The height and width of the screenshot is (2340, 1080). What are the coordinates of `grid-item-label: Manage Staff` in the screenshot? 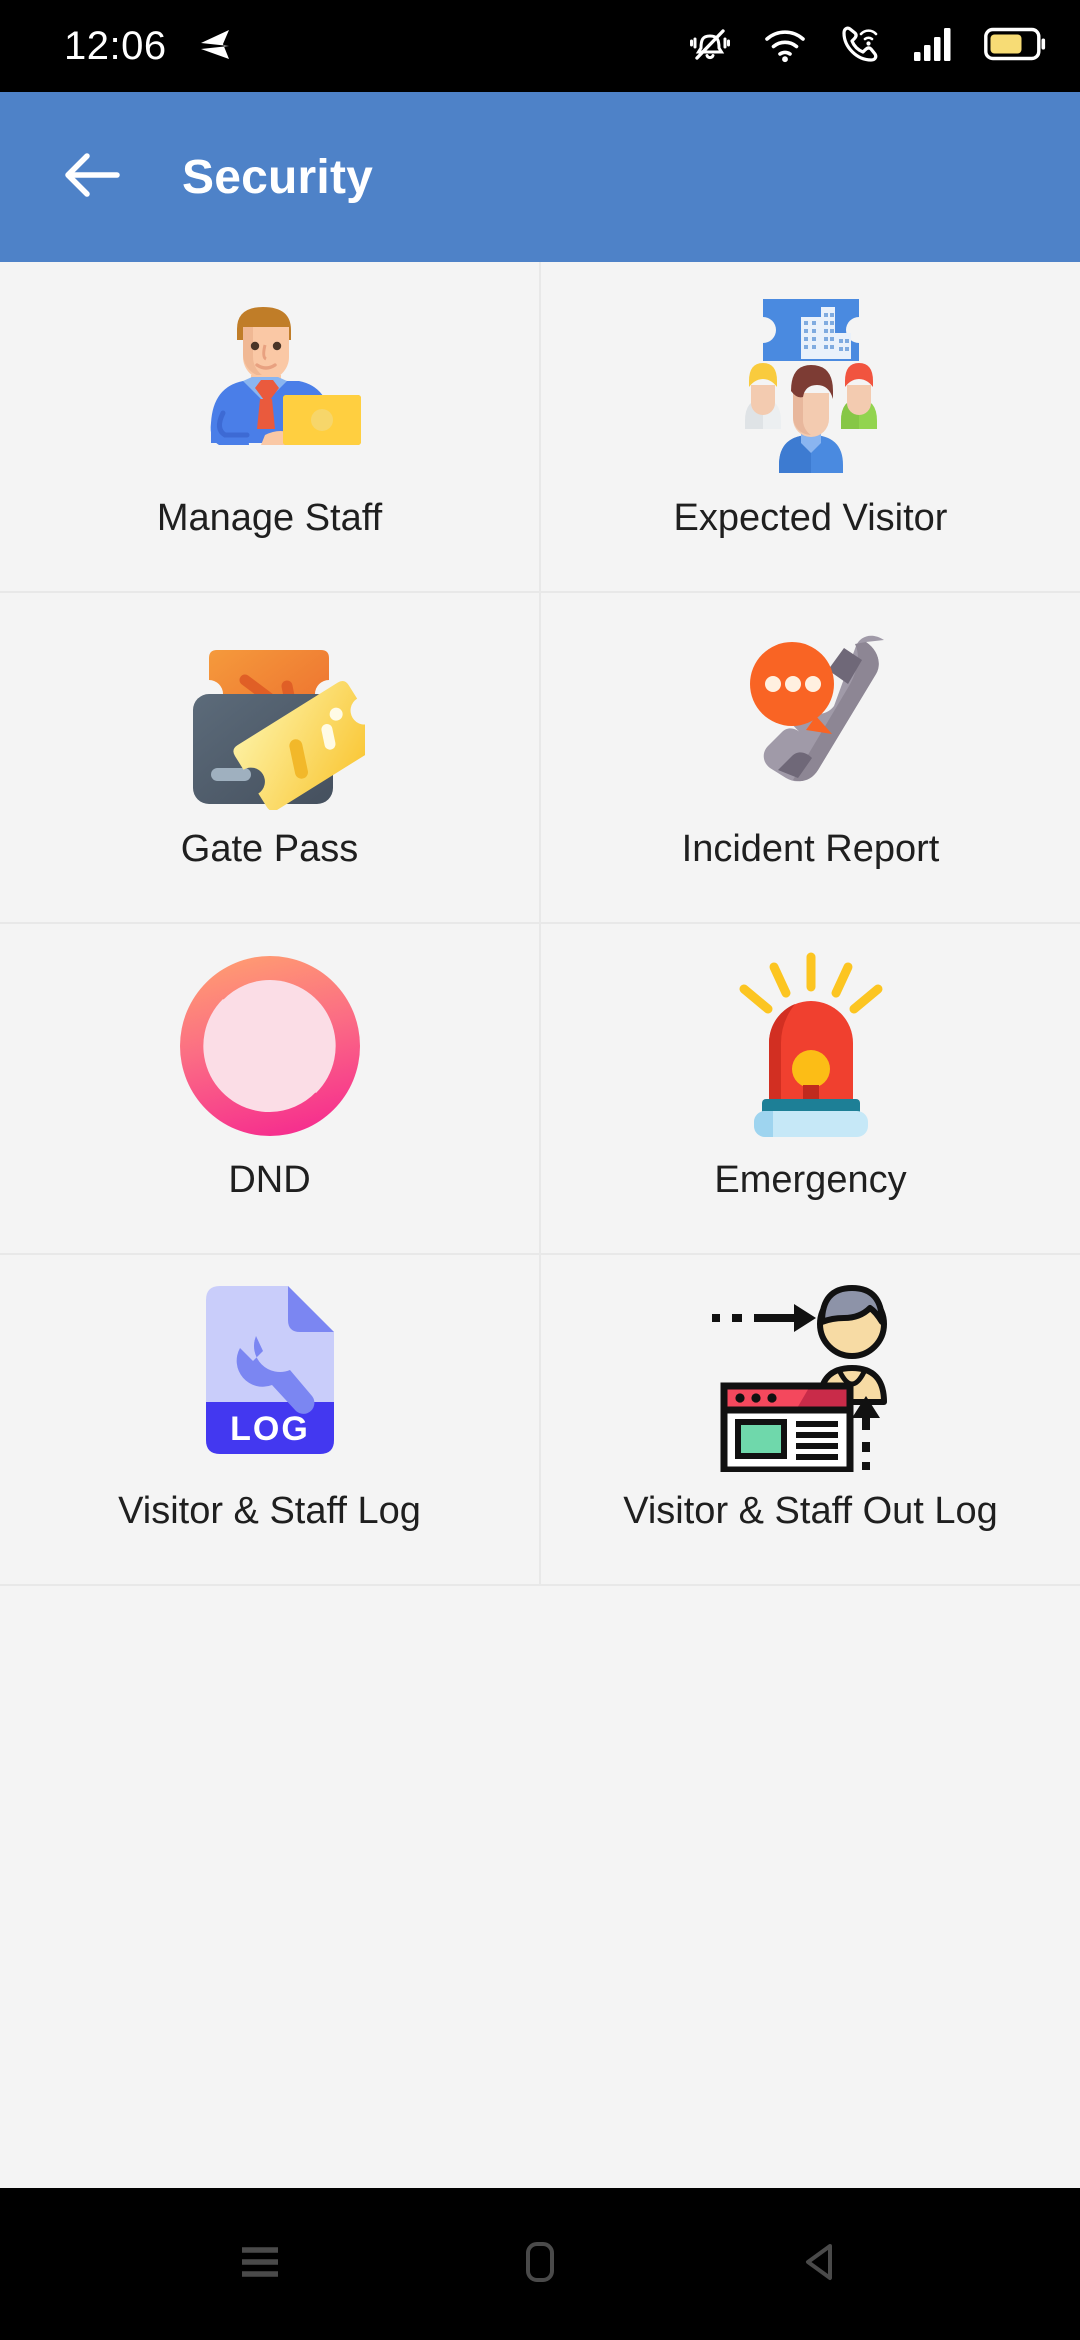 It's located at (269, 518).